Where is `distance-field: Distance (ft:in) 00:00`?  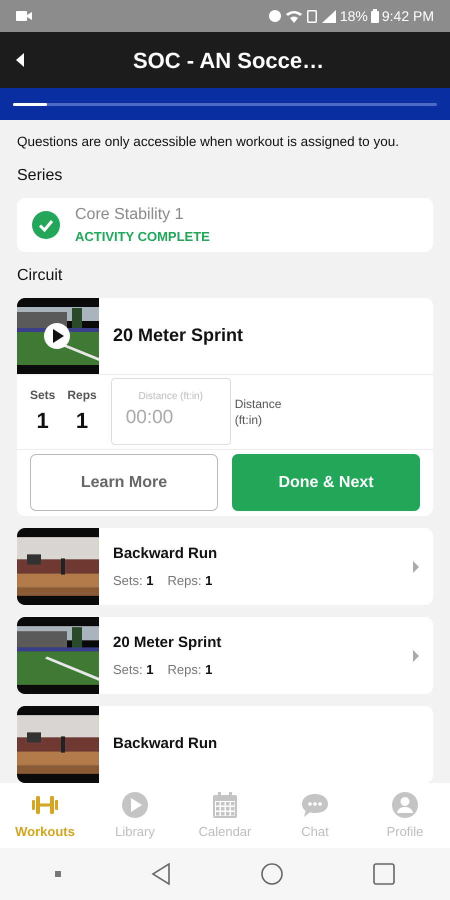 distance-field: Distance (ft:in) 00:00 is located at coordinates (170, 412).